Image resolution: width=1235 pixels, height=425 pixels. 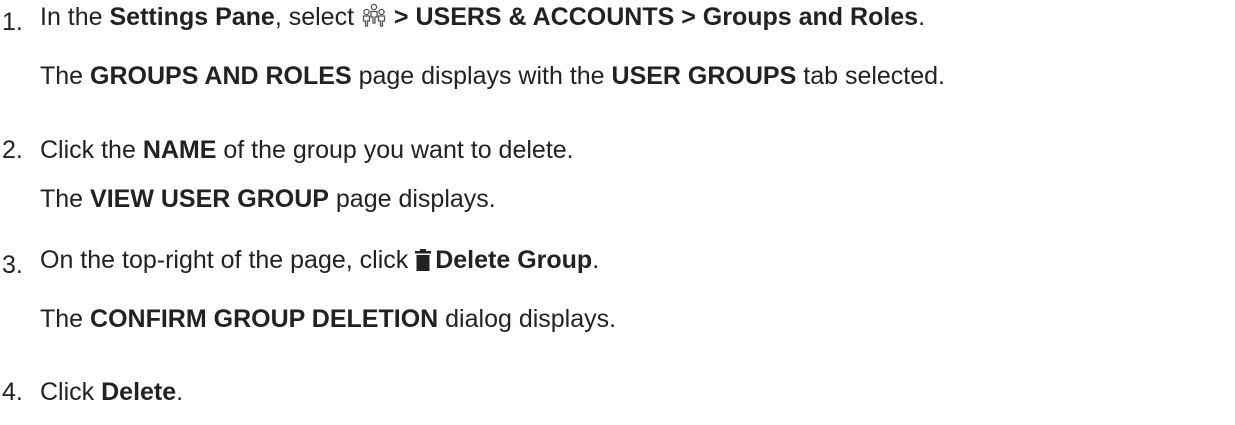 What do you see at coordinates (221, 76) in the screenshot?
I see `groups-and-roles-page-label: GROUPS AND ROLES` at bounding box center [221, 76].